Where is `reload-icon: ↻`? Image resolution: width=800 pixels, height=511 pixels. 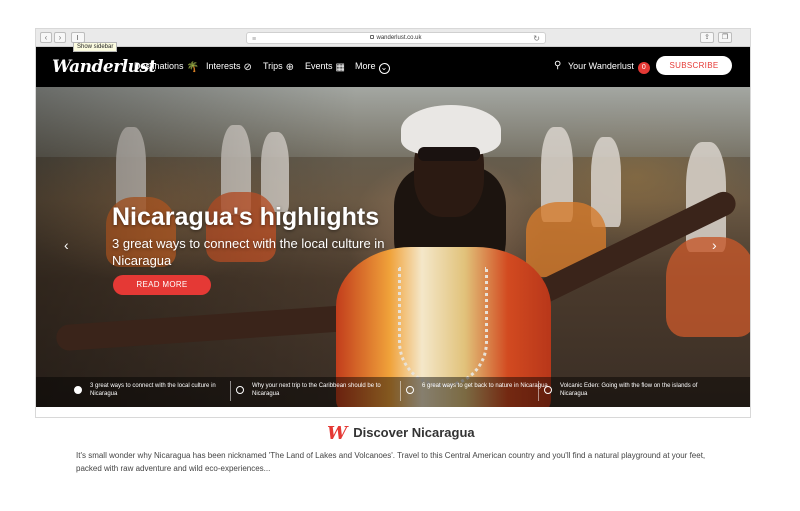
reload-icon: ↻ is located at coordinates (536, 38).